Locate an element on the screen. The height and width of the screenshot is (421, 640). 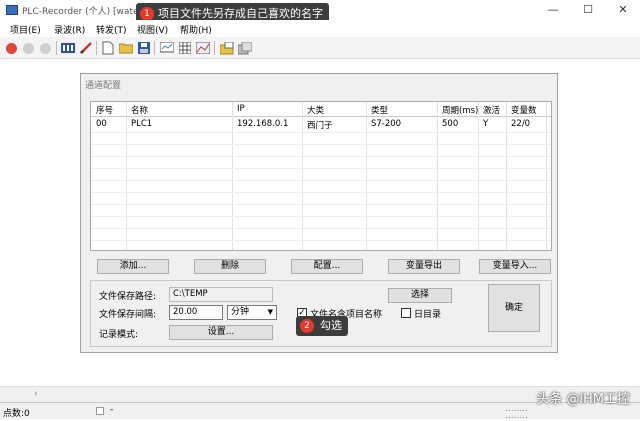
status-dash: - is located at coordinates (112, 410).